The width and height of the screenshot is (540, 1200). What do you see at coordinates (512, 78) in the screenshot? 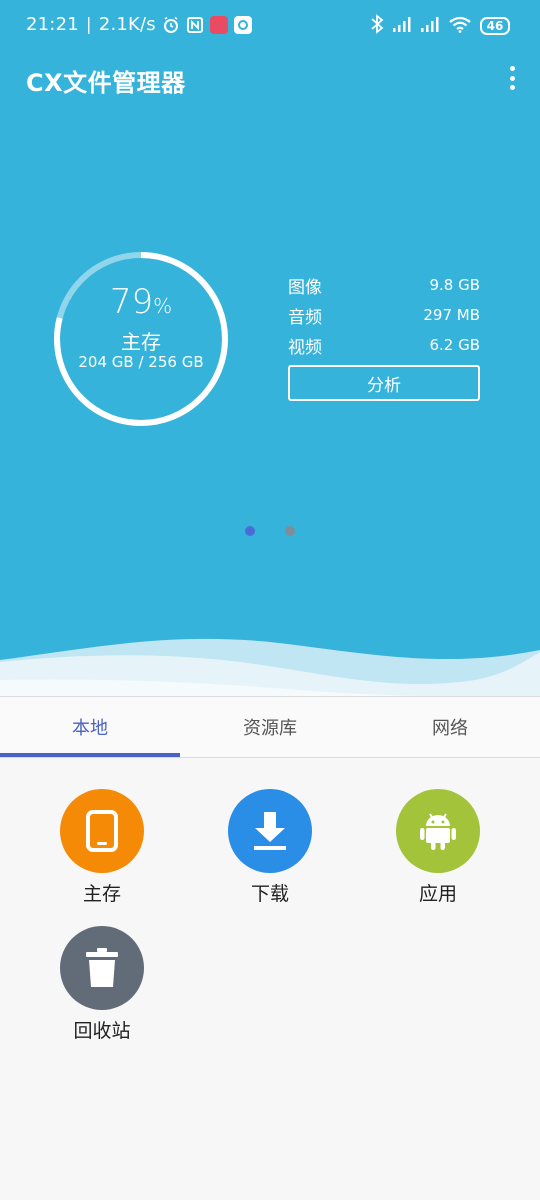
I see `more-options-icon` at bounding box center [512, 78].